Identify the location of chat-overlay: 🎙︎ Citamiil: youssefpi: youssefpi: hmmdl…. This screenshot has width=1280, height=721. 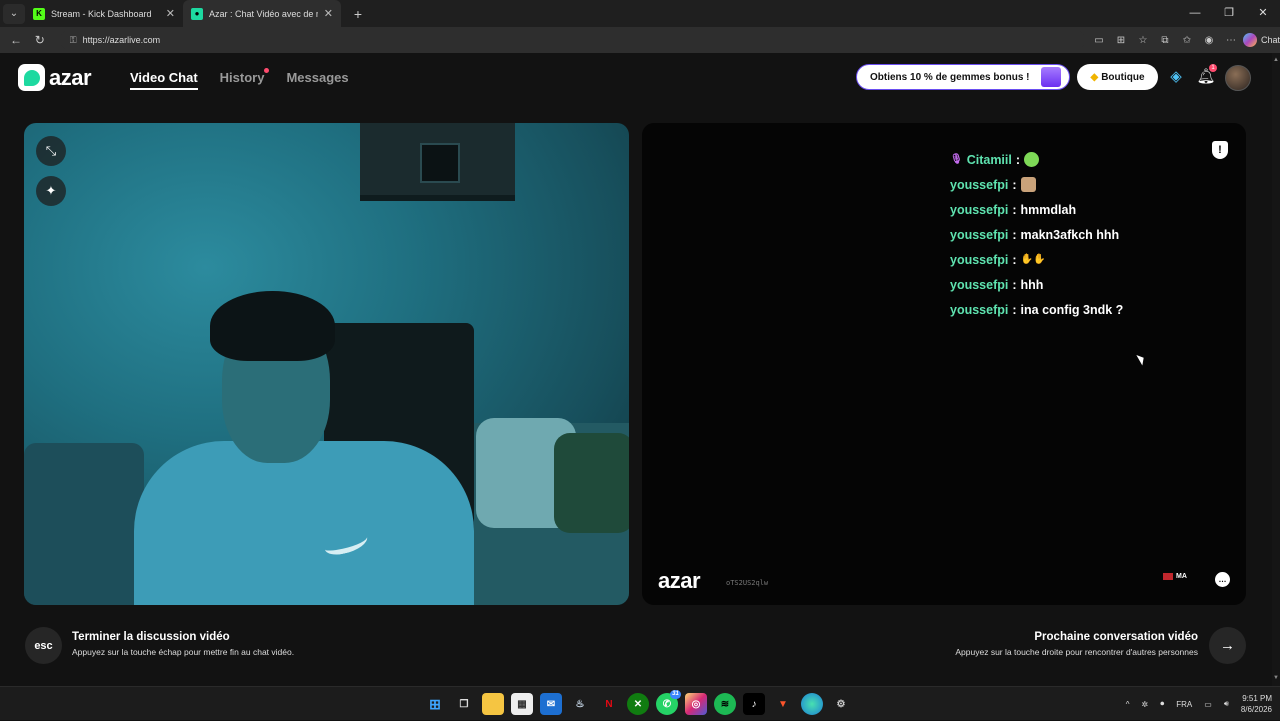
(1080, 234).